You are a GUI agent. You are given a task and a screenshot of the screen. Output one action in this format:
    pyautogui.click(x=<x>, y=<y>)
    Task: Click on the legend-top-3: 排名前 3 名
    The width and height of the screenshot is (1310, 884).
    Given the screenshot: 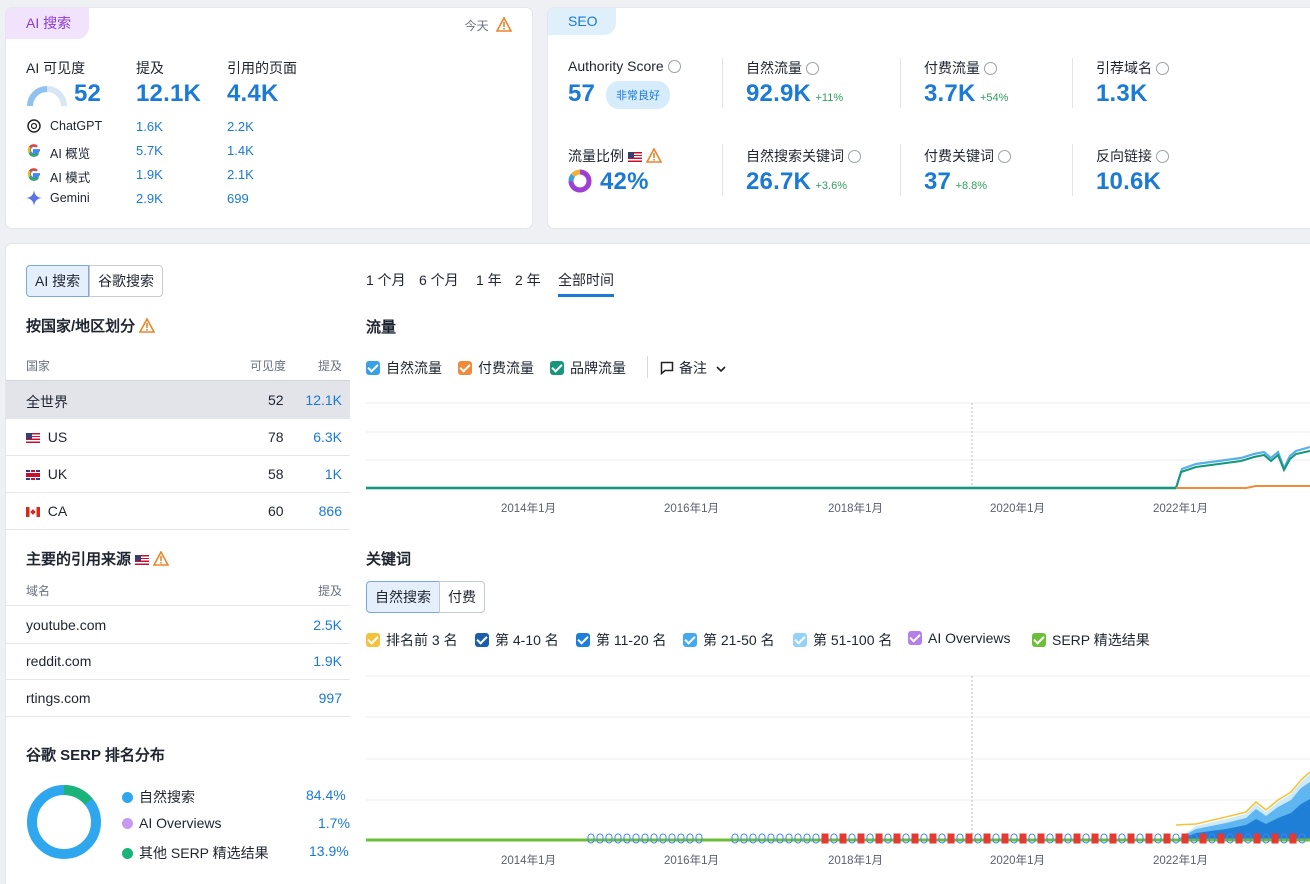 What is the action you would take?
    pyautogui.click(x=412, y=640)
    